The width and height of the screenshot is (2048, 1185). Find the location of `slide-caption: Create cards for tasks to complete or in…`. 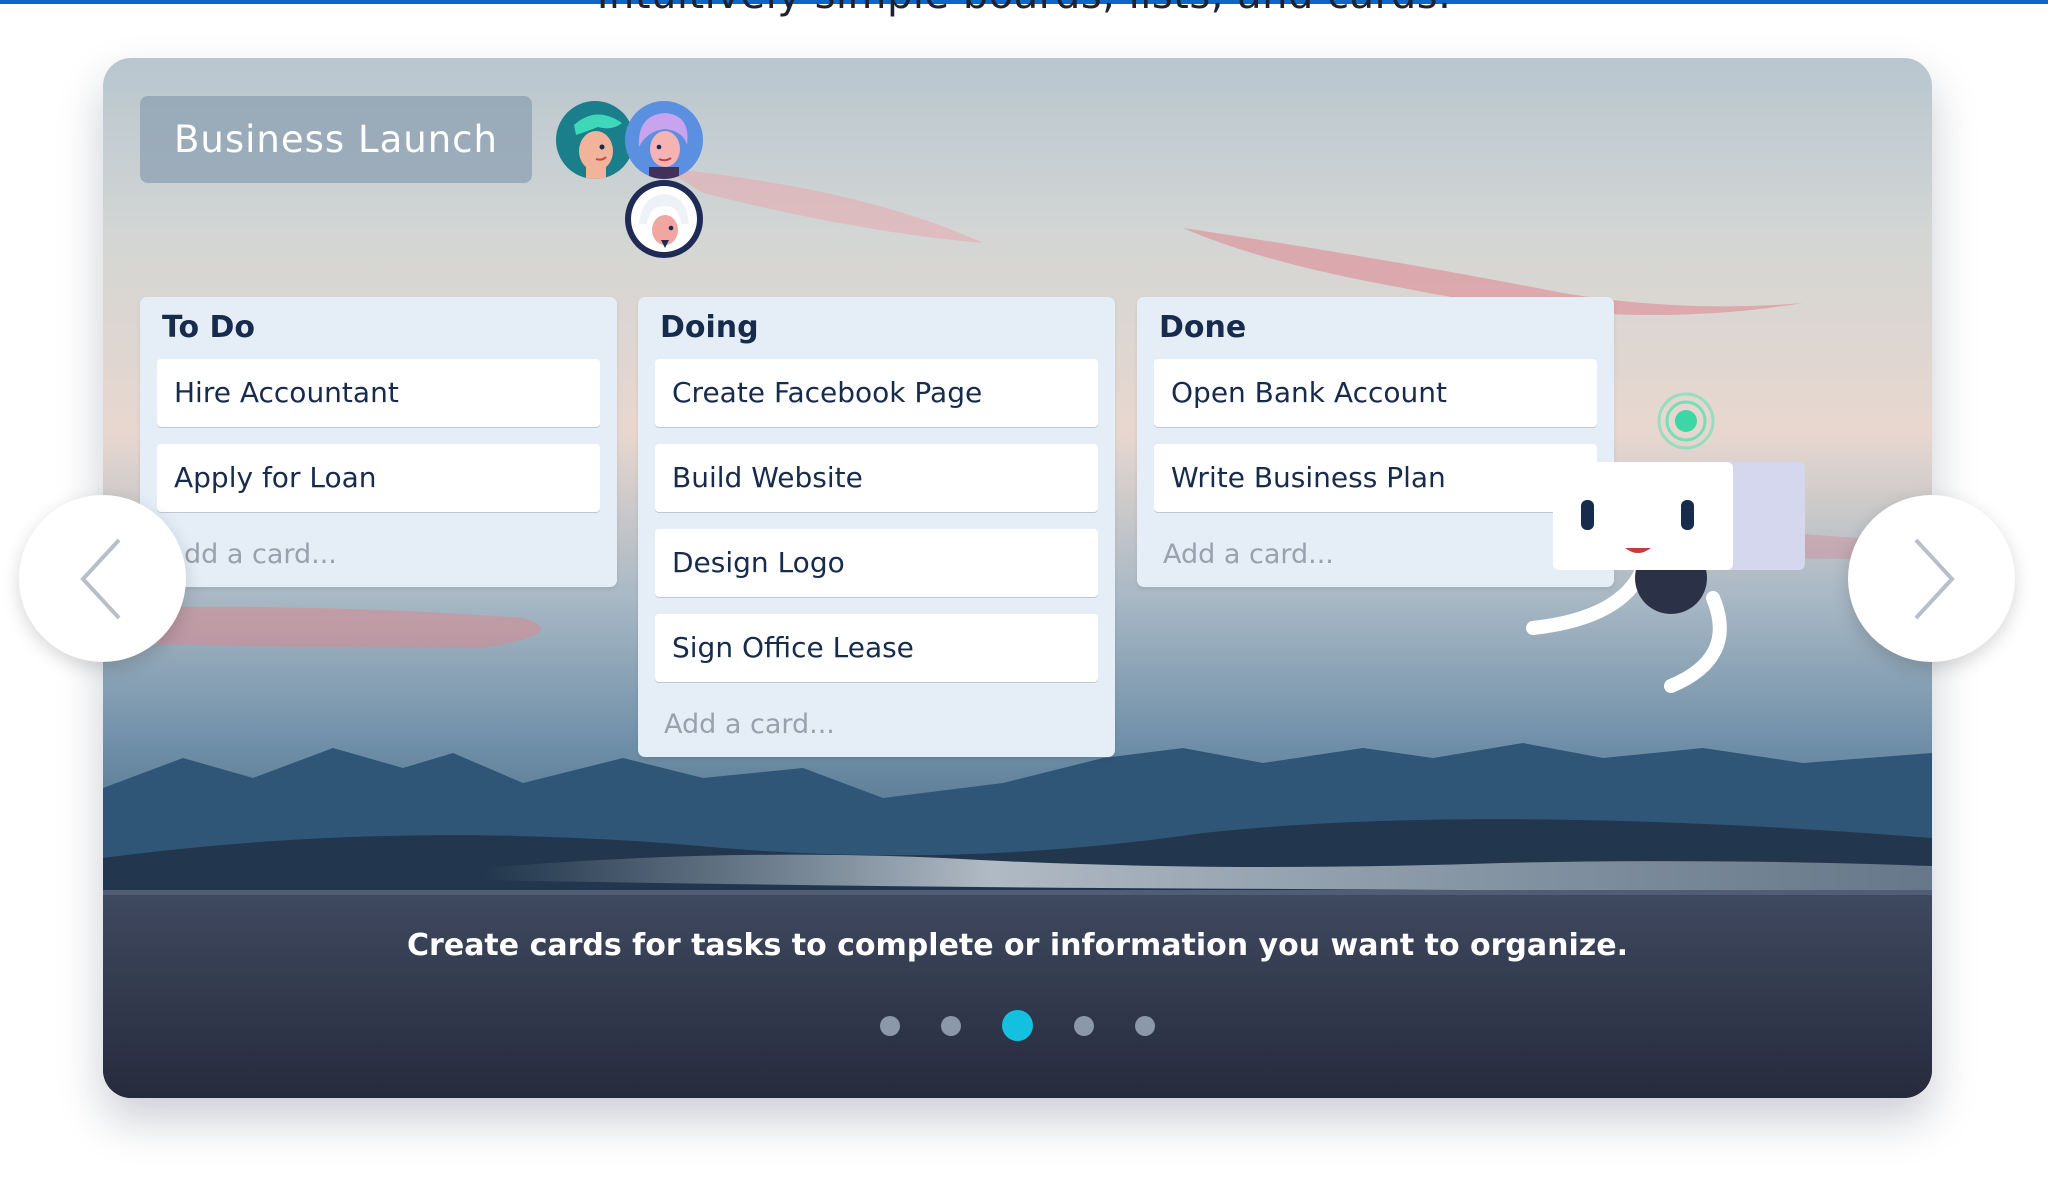

slide-caption: Create cards for tasks to complete or in… is located at coordinates (1017, 945).